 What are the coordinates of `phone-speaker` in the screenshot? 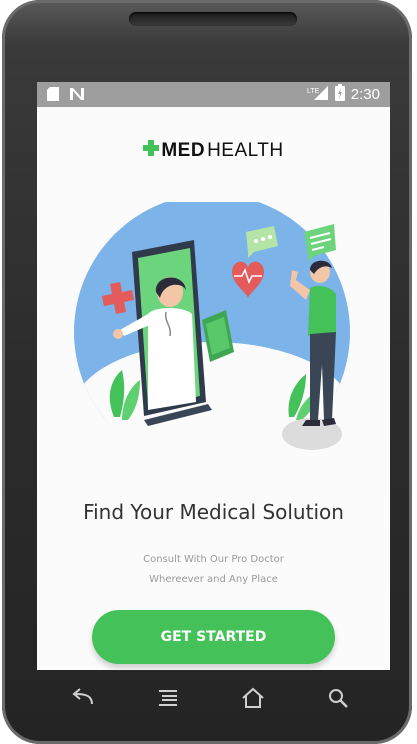 It's located at (213, 19).